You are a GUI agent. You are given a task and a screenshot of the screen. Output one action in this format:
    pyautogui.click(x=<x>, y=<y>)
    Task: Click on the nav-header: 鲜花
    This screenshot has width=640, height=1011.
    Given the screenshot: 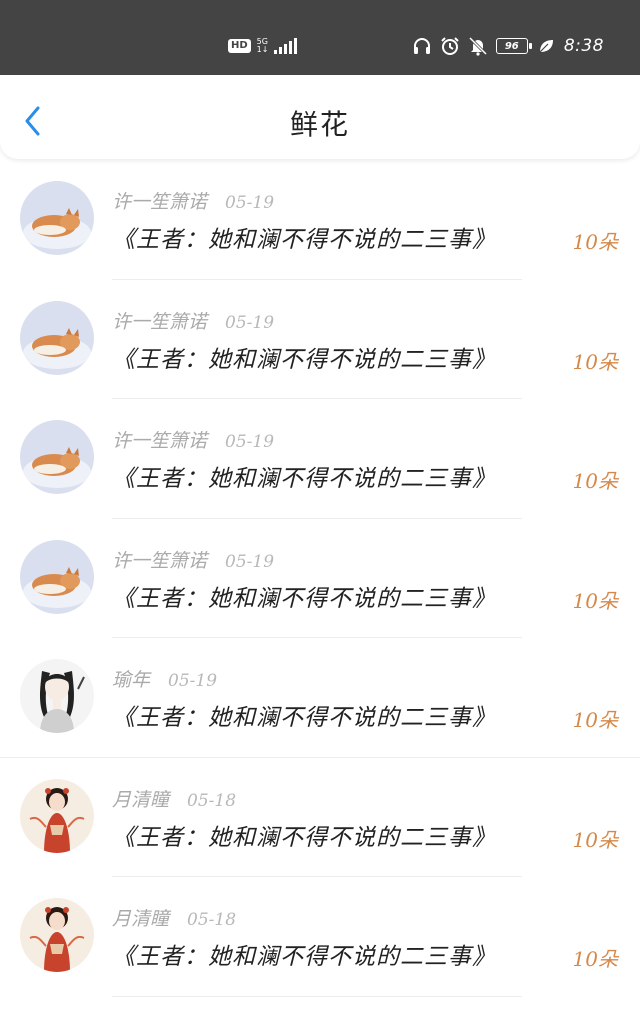 What is the action you would take?
    pyautogui.click(x=320, y=117)
    